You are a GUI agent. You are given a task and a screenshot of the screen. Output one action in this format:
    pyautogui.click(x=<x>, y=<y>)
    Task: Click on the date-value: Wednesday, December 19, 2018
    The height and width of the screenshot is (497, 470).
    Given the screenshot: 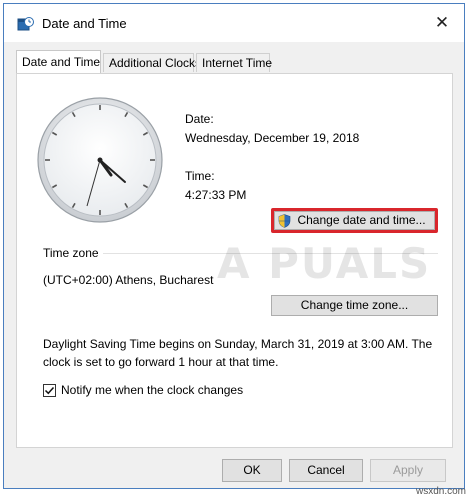 What is the action you would take?
    pyautogui.click(x=272, y=138)
    